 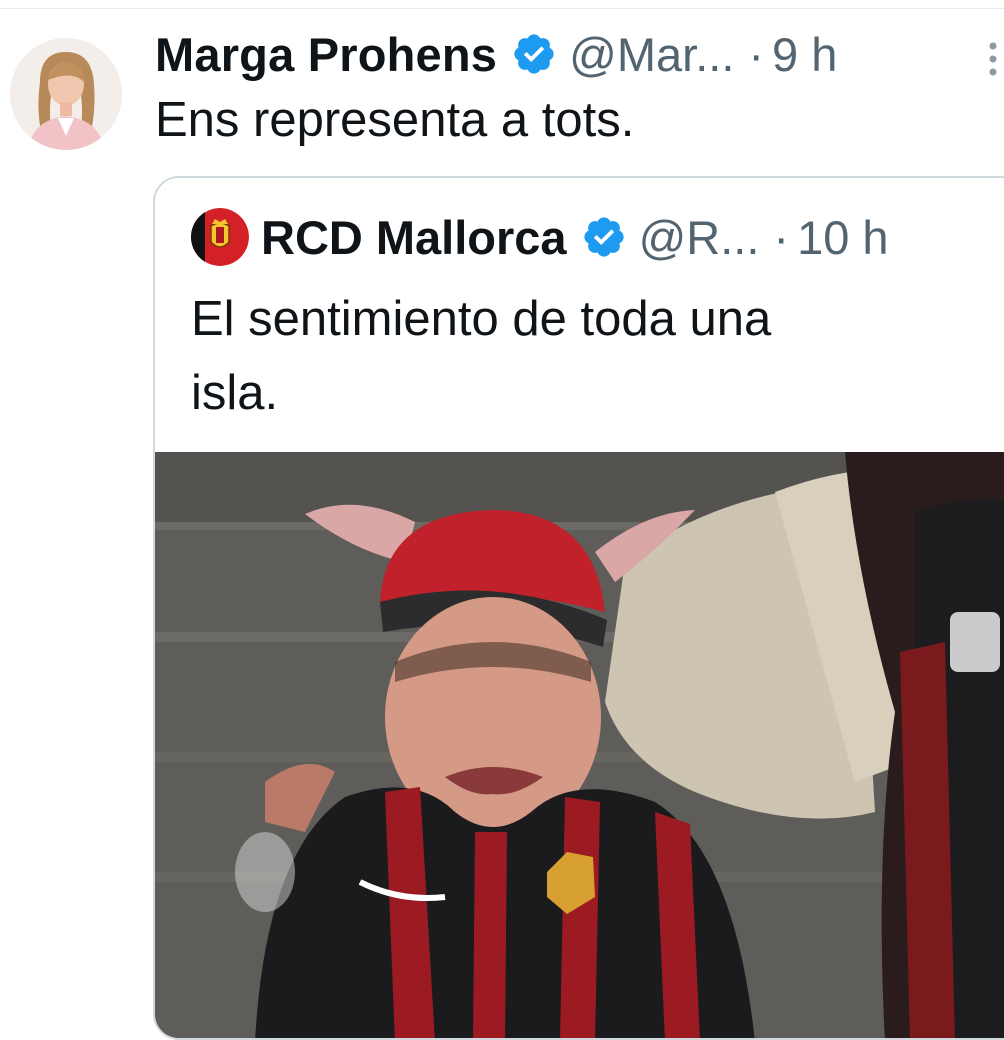 What do you see at coordinates (993, 62) in the screenshot?
I see `more-options-icon` at bounding box center [993, 62].